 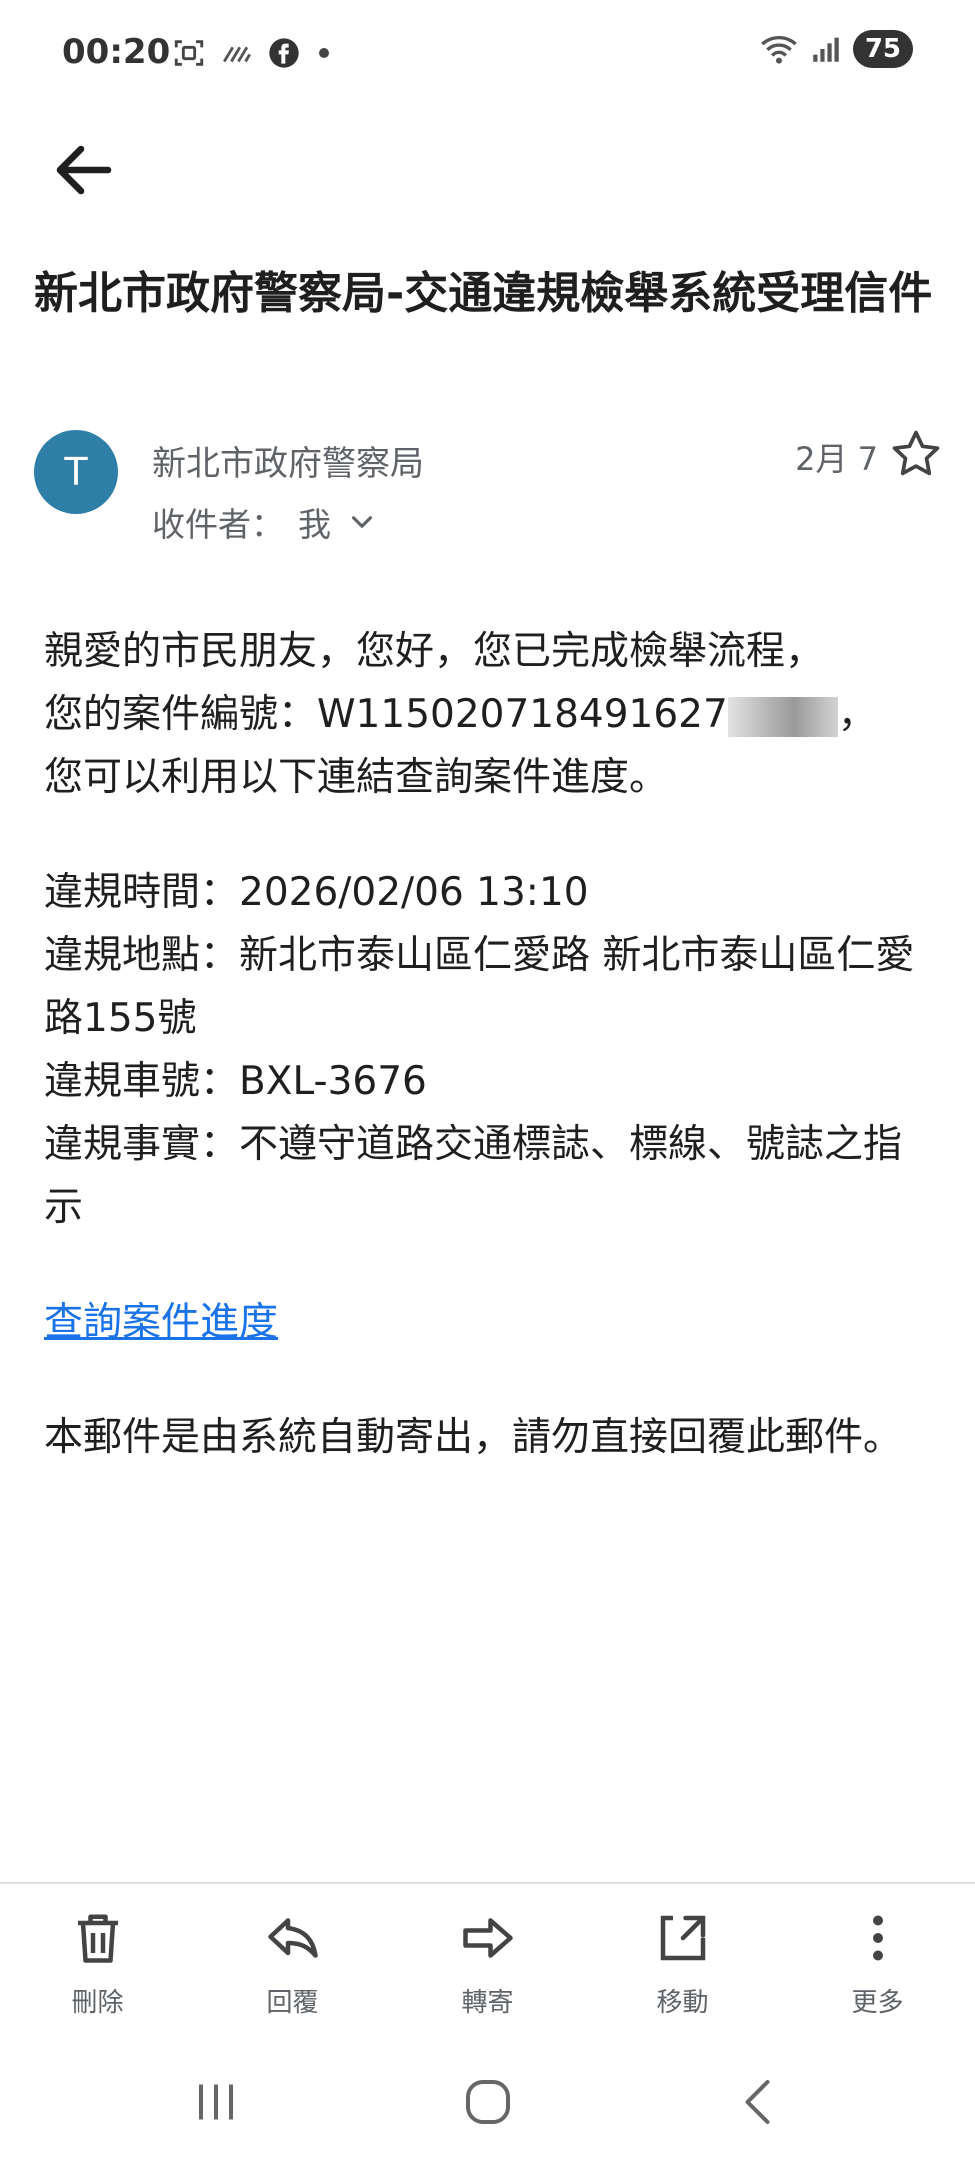 I want to click on case-number-suffix: ，, so click(x=857, y=714).